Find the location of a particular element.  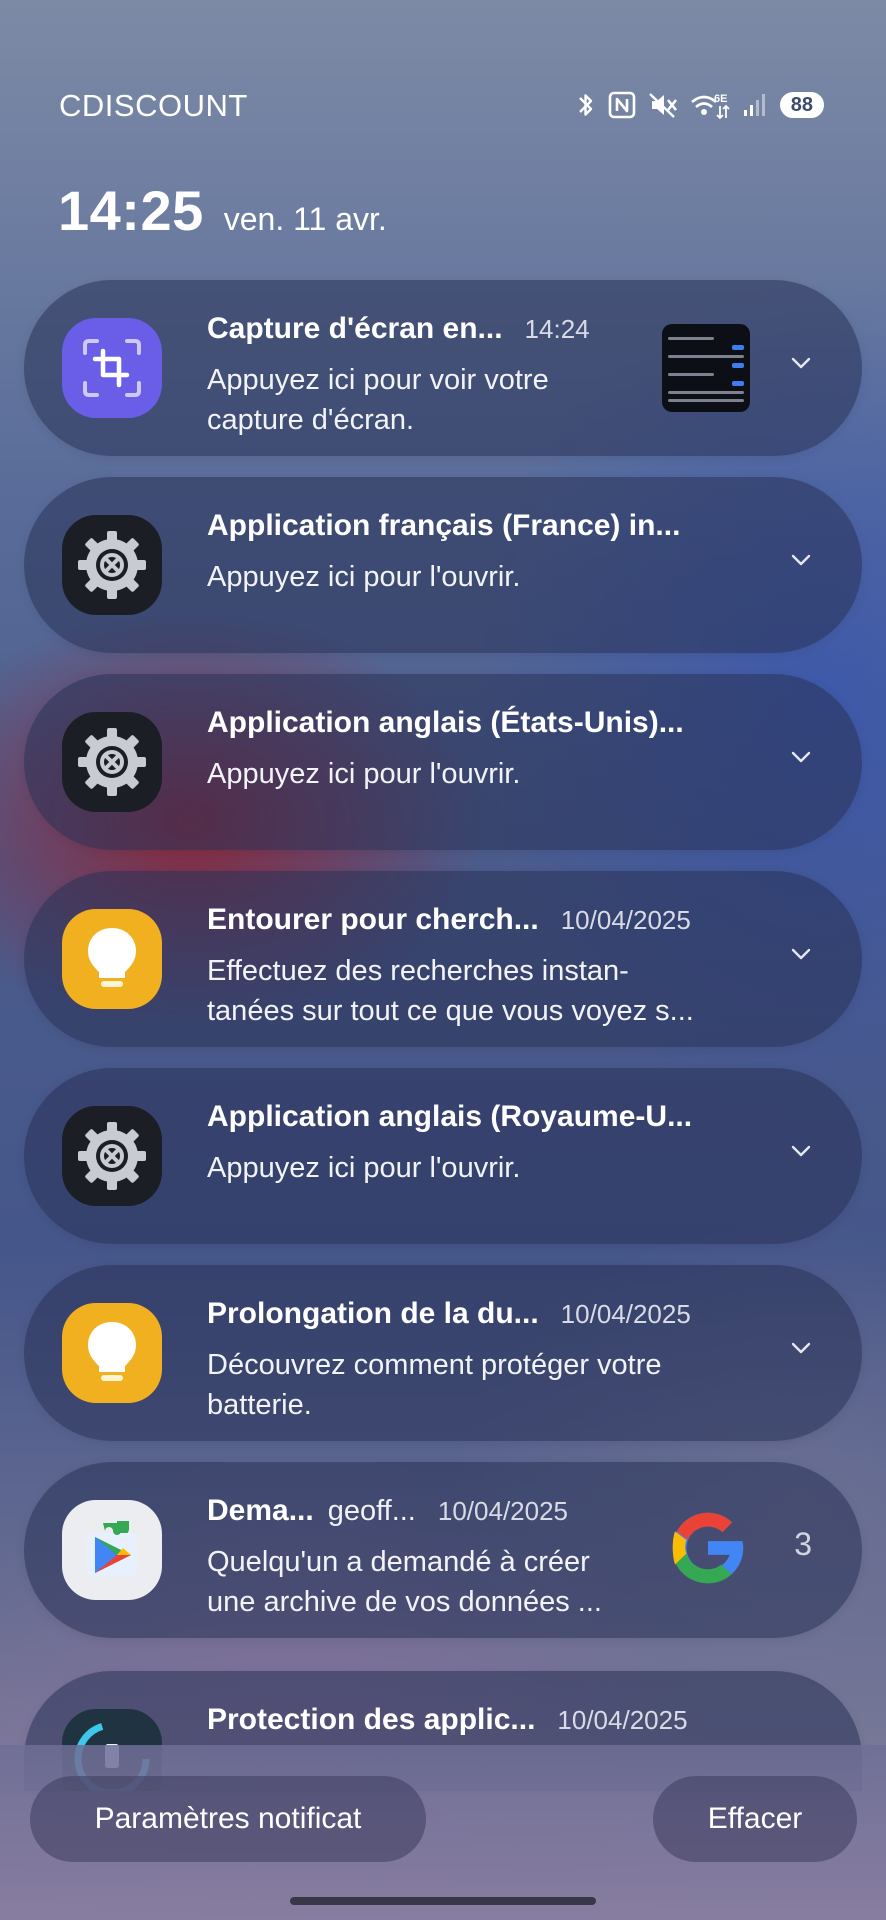

wifi-6e-icon: 6E is located at coordinates (710, 106).